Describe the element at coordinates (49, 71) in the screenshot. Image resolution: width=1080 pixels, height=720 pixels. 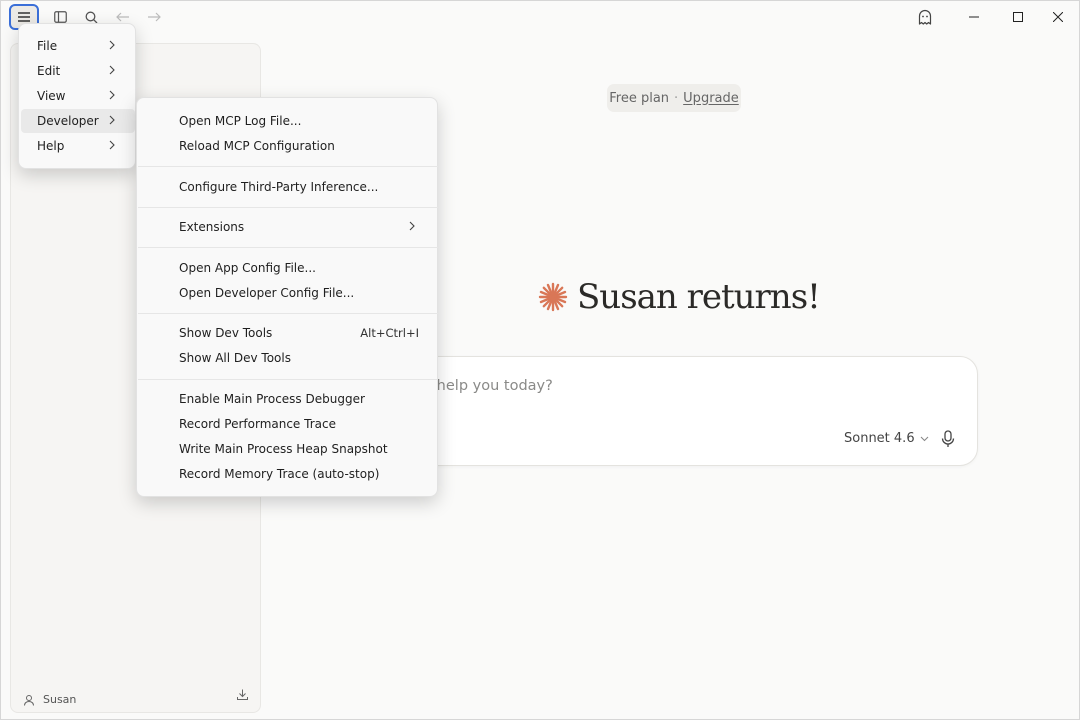
I see `menu-item-label: Edit` at that location.